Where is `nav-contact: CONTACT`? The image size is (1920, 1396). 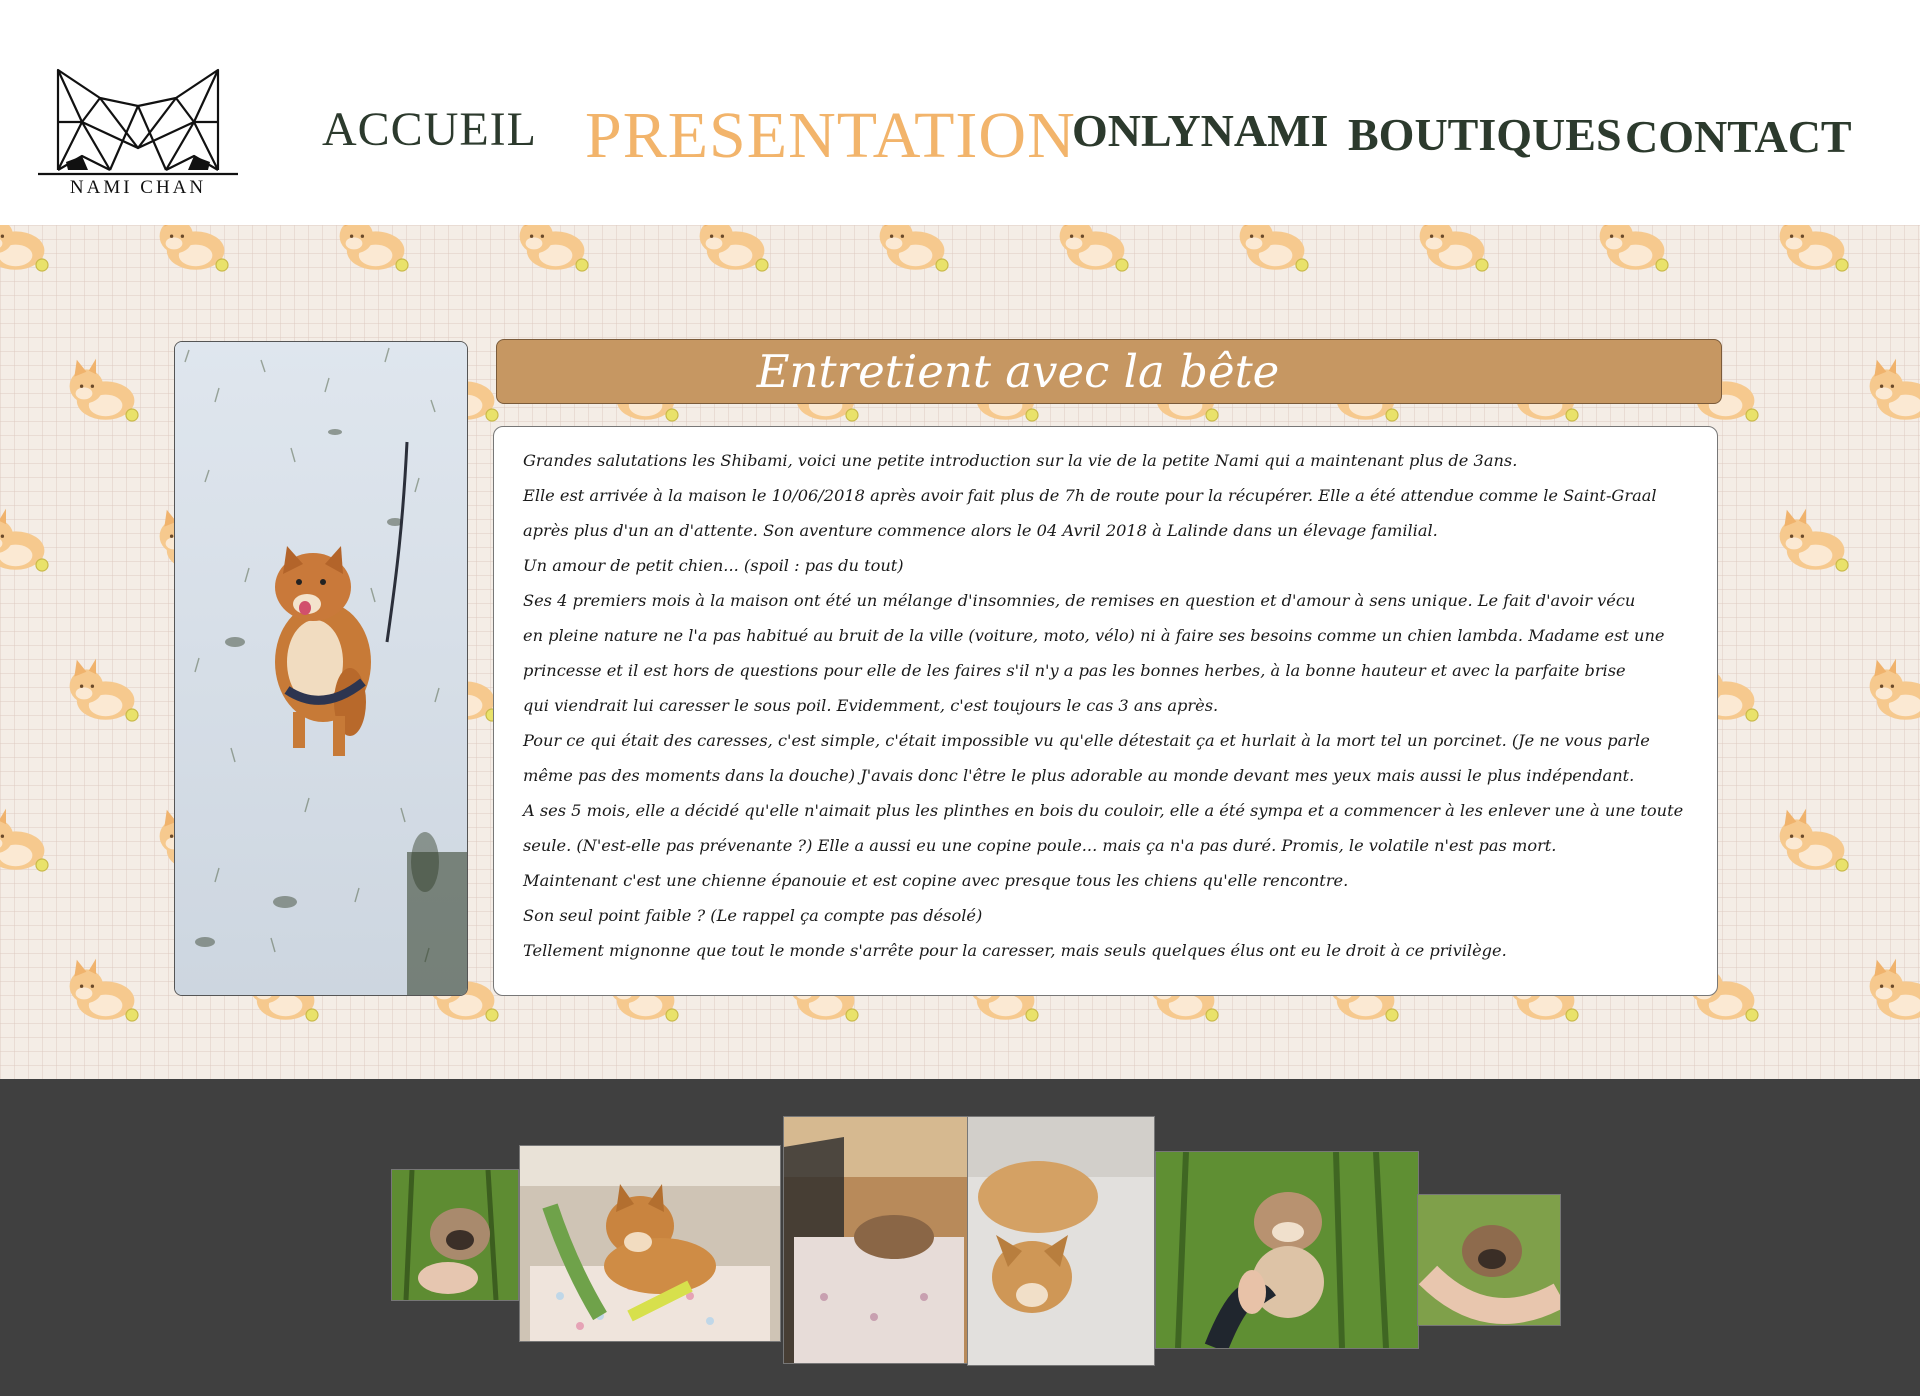
nav-contact: CONTACT is located at coordinates (1738, 136).